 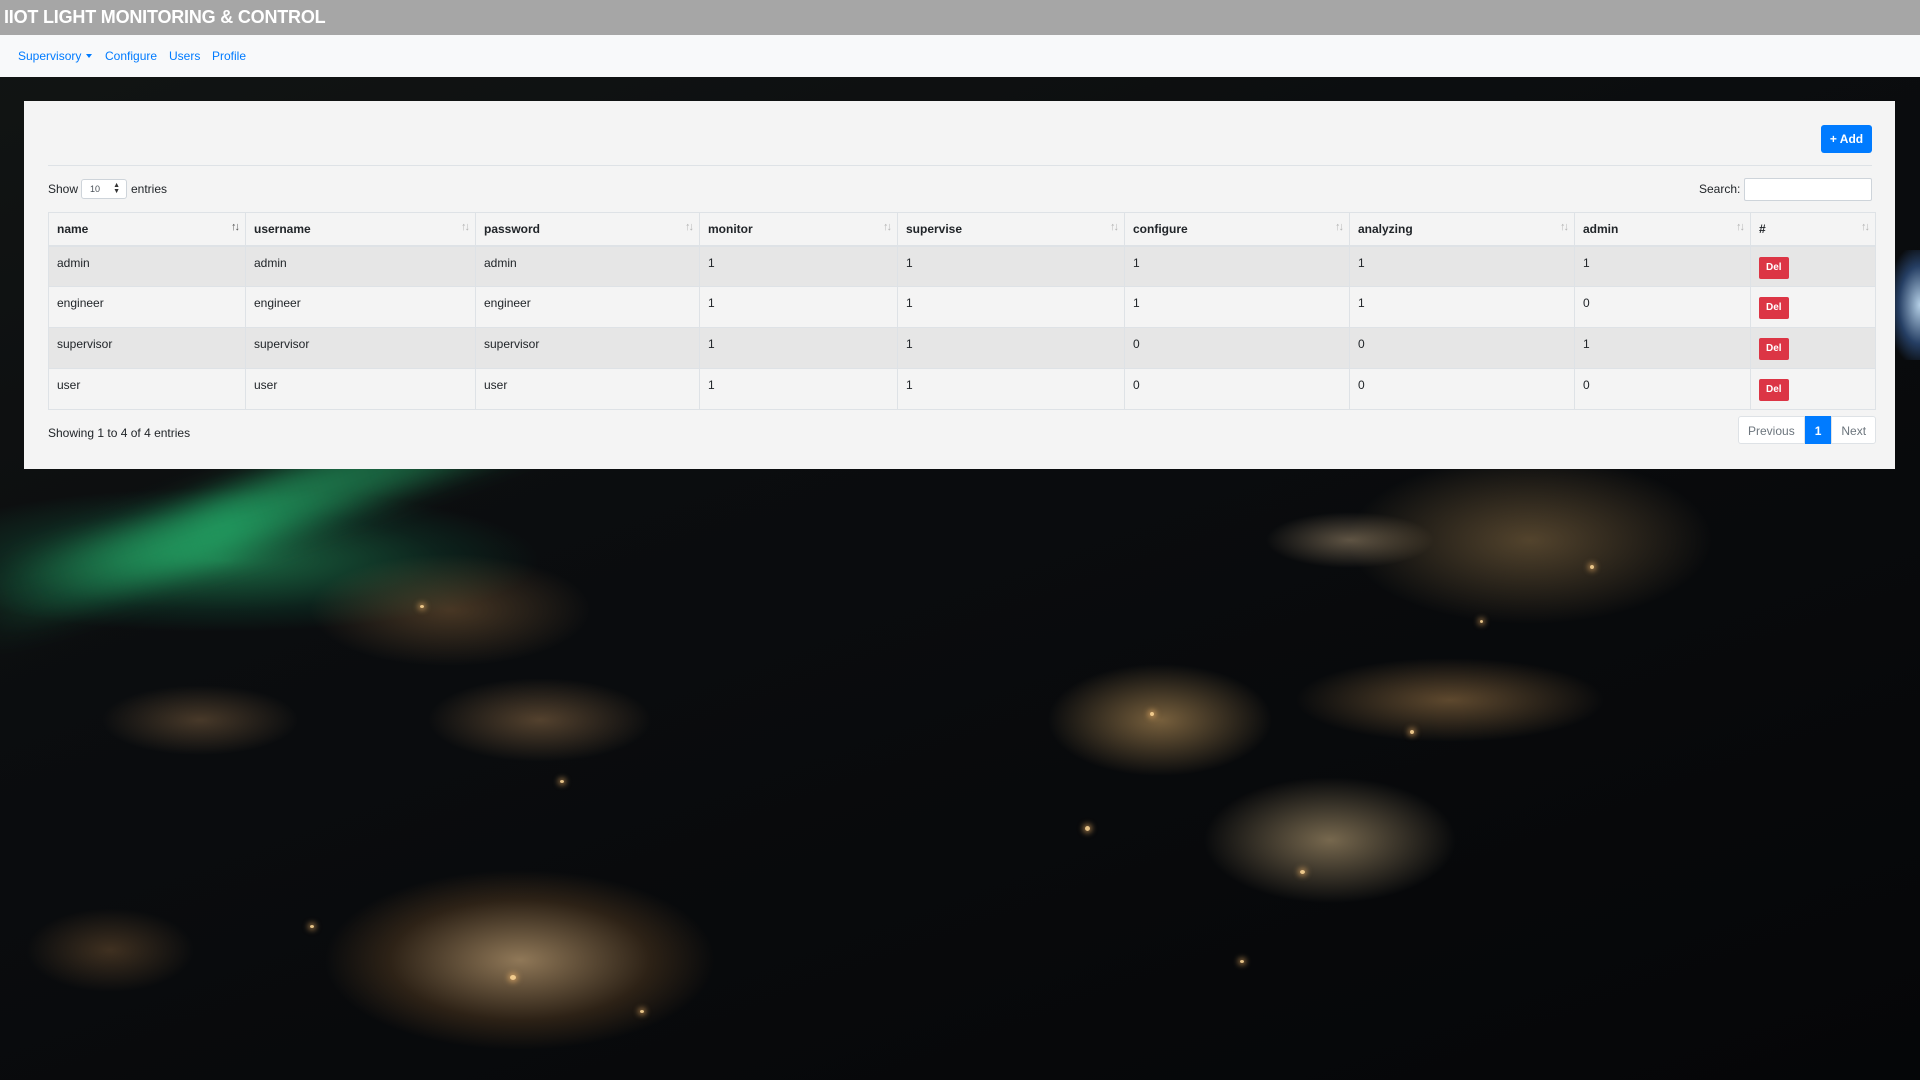 What do you see at coordinates (116, 188) in the screenshot?
I see `select-arrows-icon: ▲ ▼` at bounding box center [116, 188].